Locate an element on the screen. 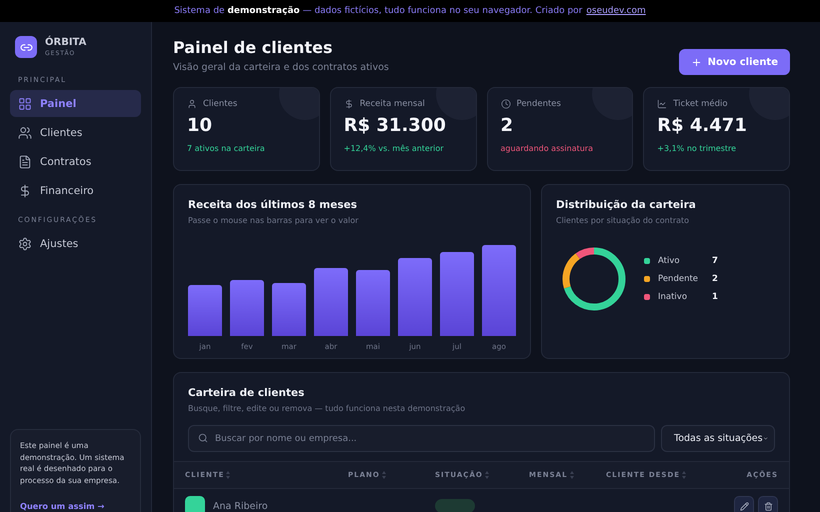 The height and width of the screenshot is (512, 820). trash-icon is located at coordinates (768, 506).